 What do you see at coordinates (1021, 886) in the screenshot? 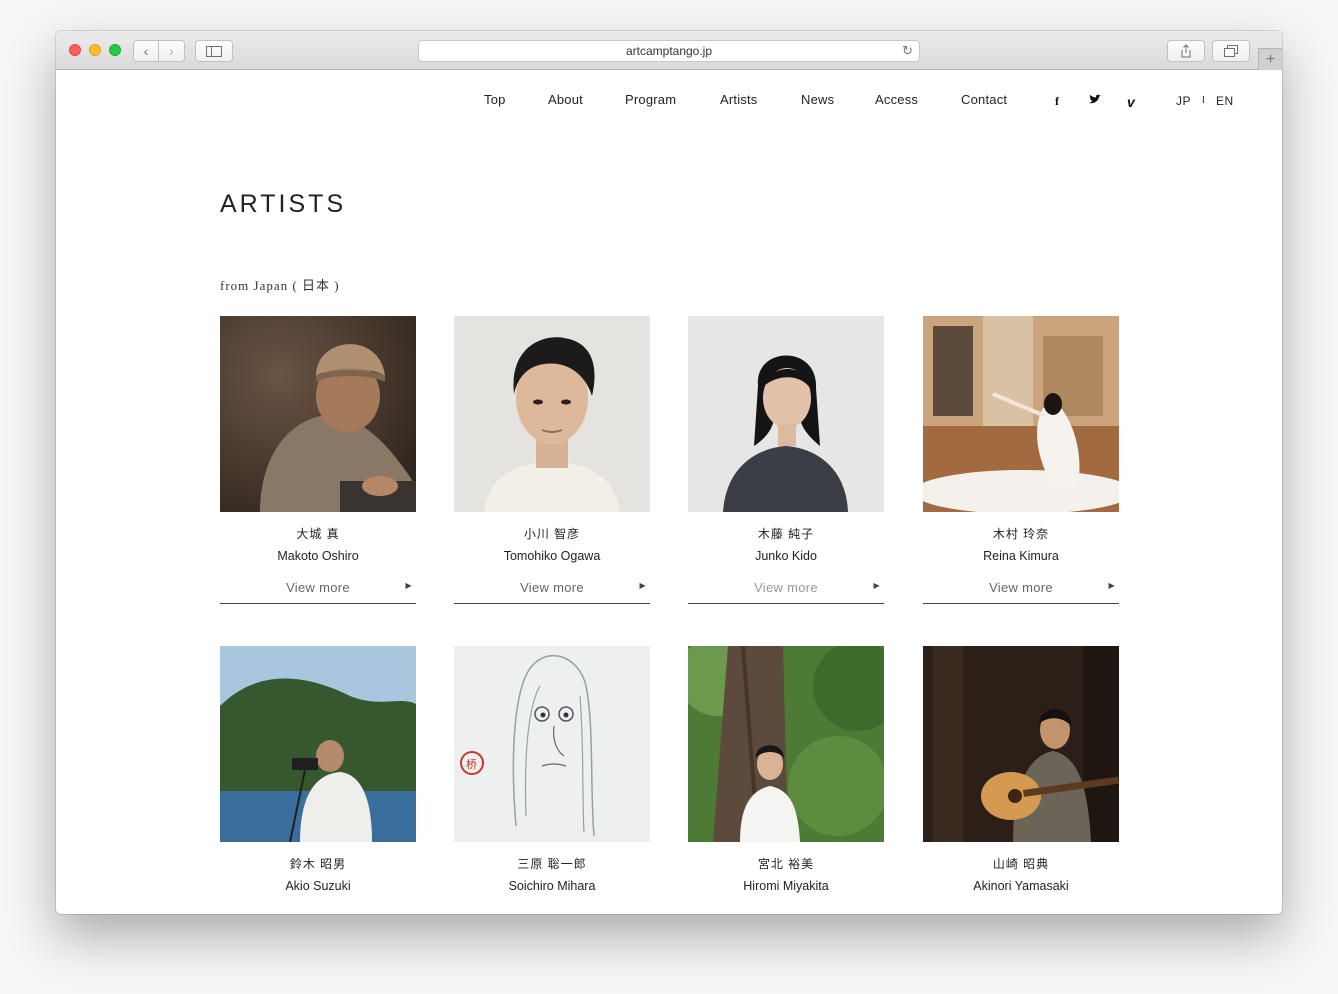
I see `artist-name-en: Akinori Yamasaki` at bounding box center [1021, 886].